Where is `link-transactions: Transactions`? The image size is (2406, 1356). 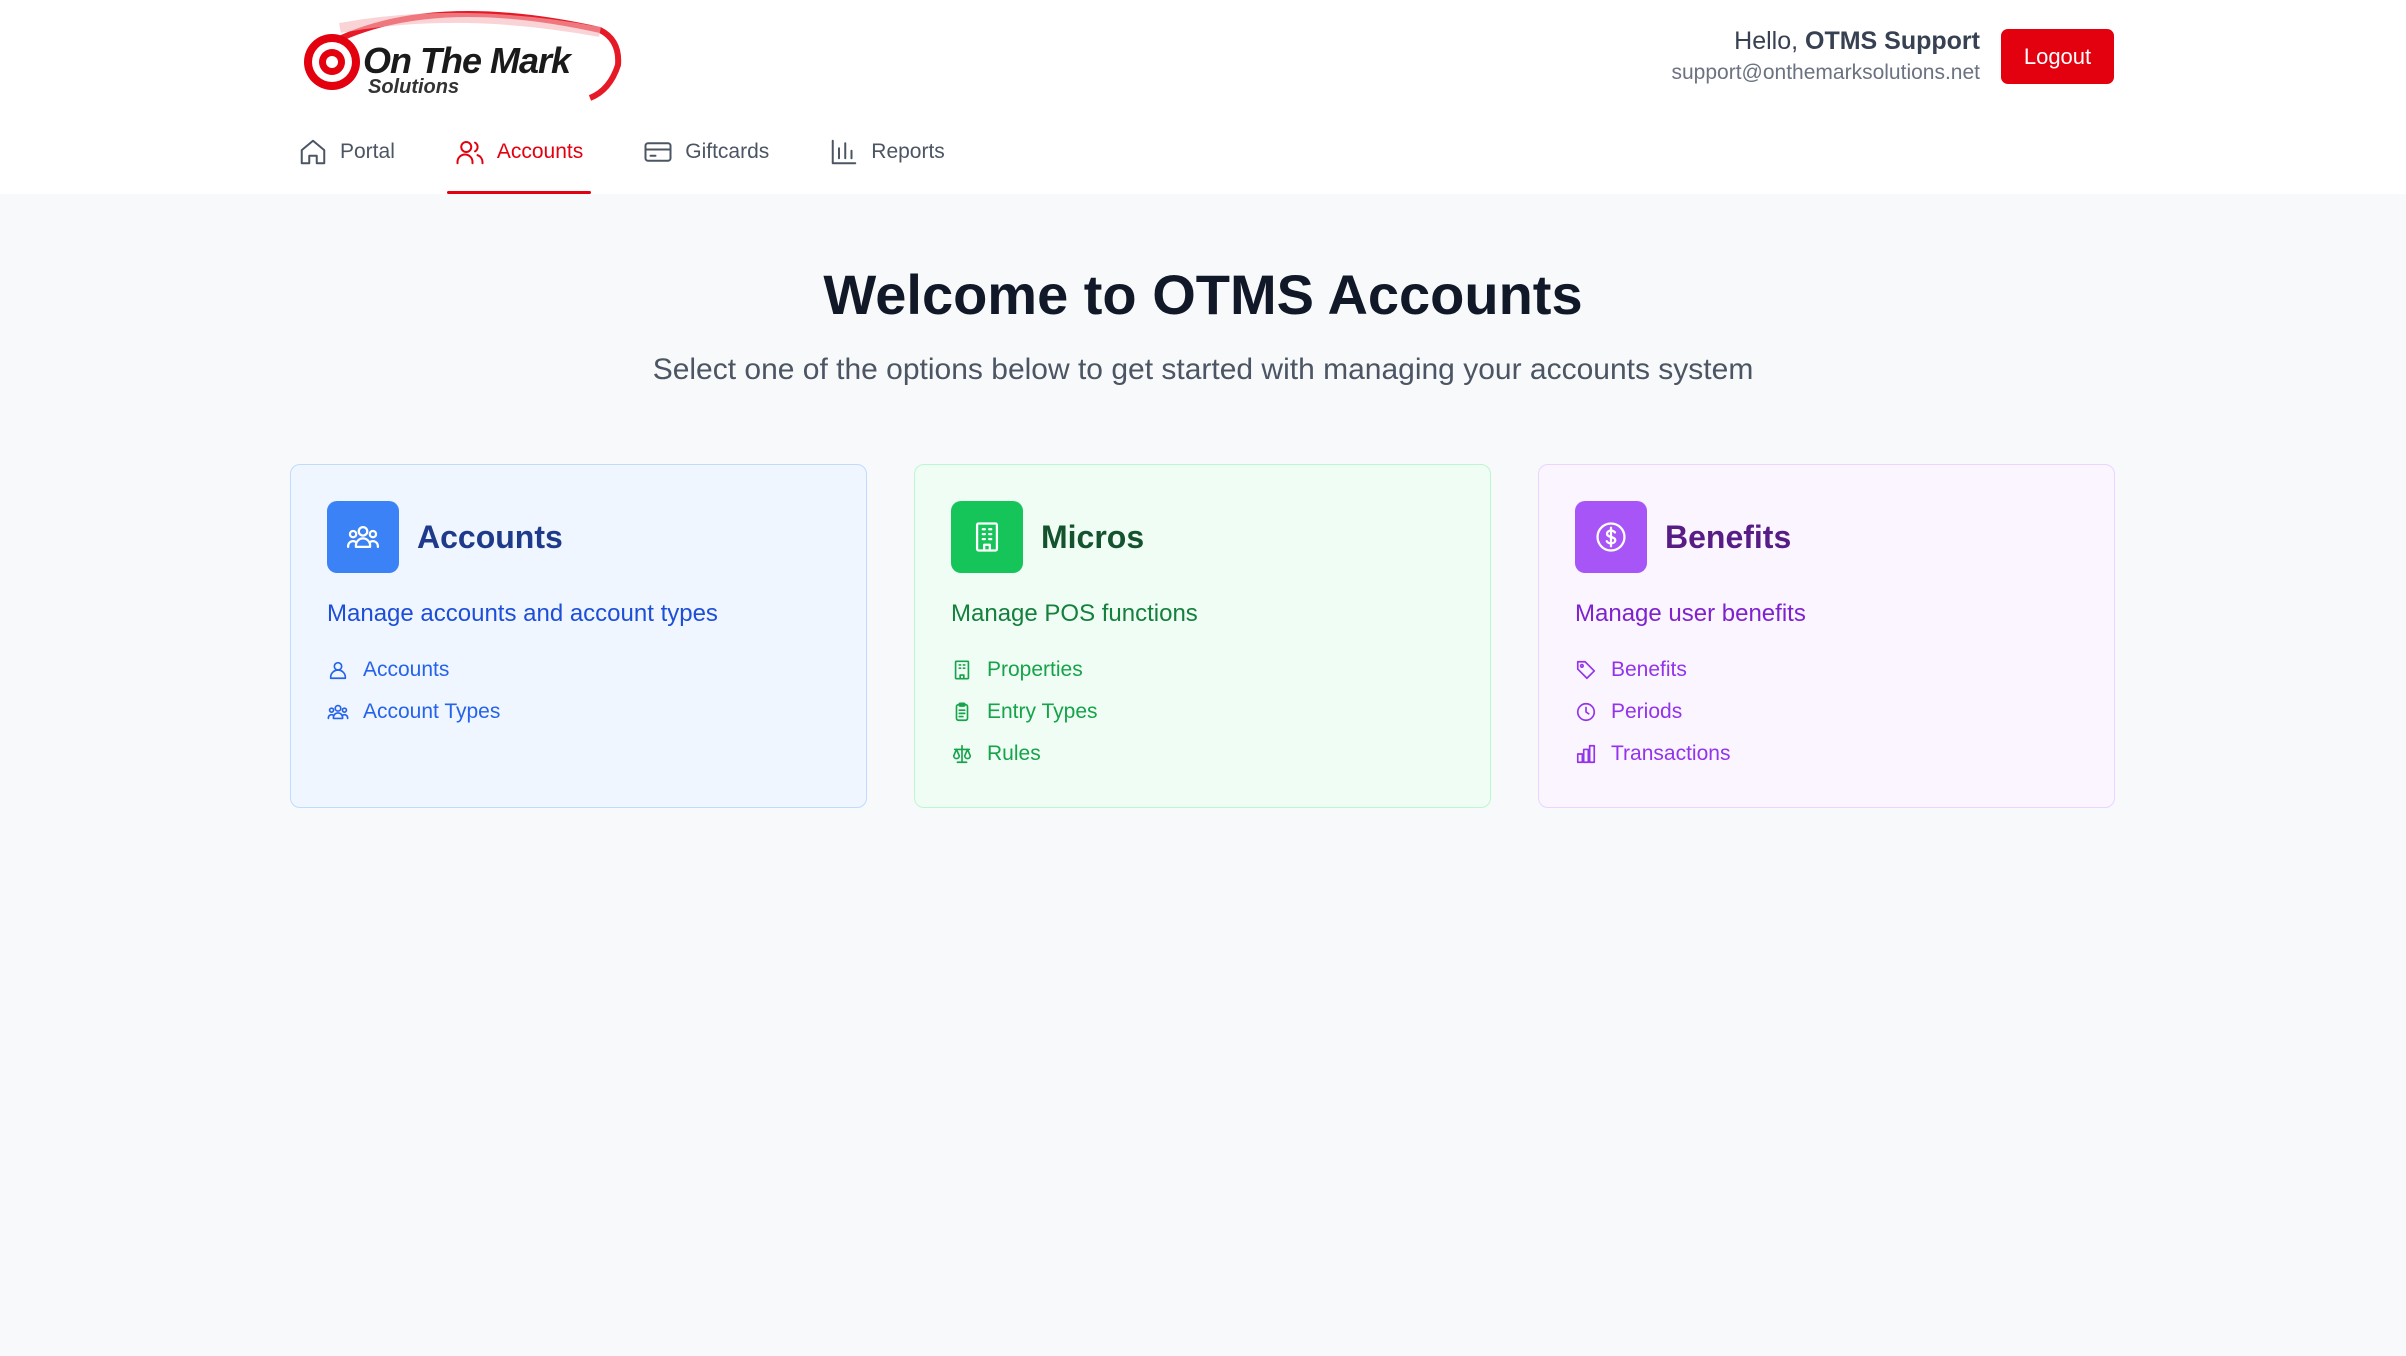 link-transactions: Transactions is located at coordinates (1826, 754).